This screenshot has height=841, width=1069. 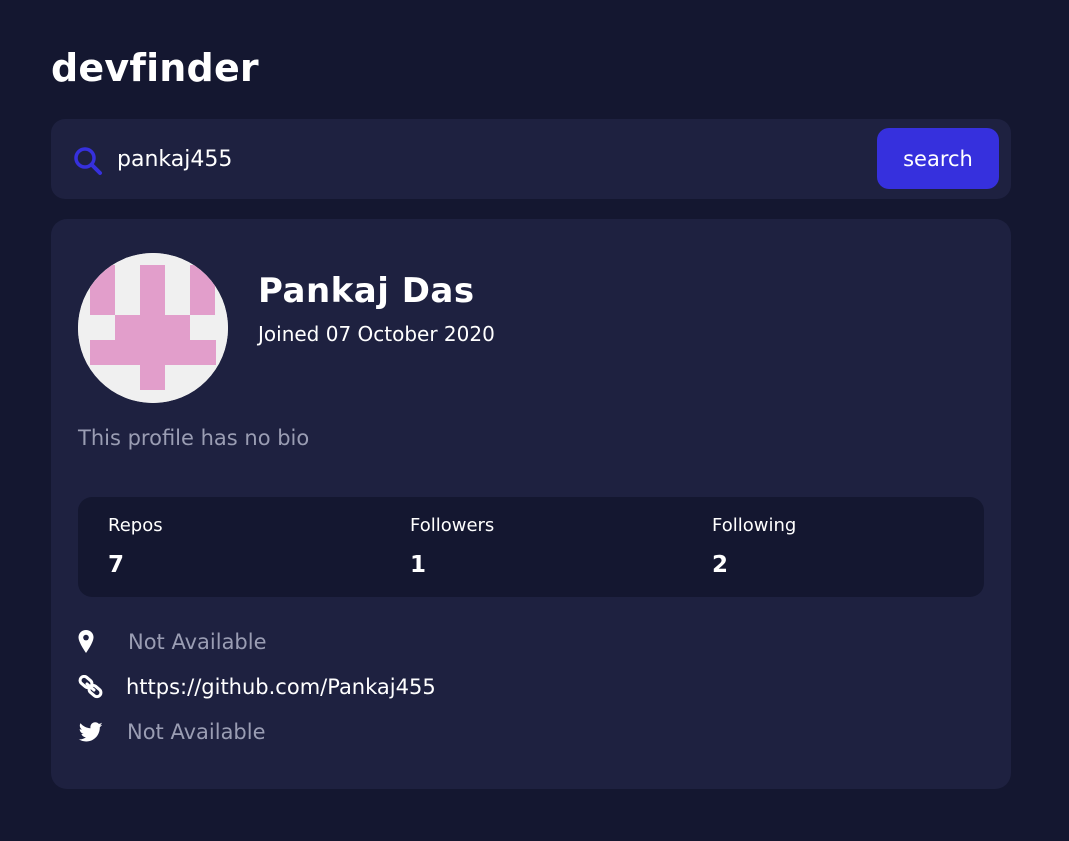 What do you see at coordinates (720, 565) in the screenshot?
I see `stat-following-value: 2` at bounding box center [720, 565].